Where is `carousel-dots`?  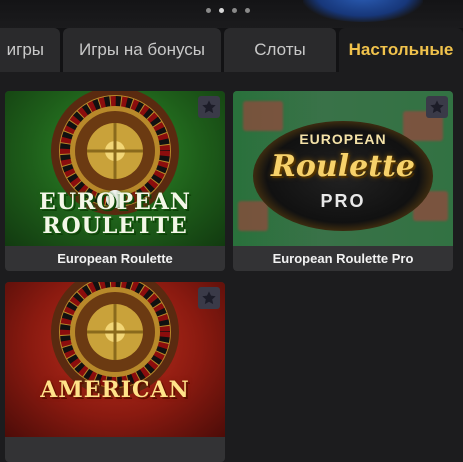 carousel-dots is located at coordinates (228, 10).